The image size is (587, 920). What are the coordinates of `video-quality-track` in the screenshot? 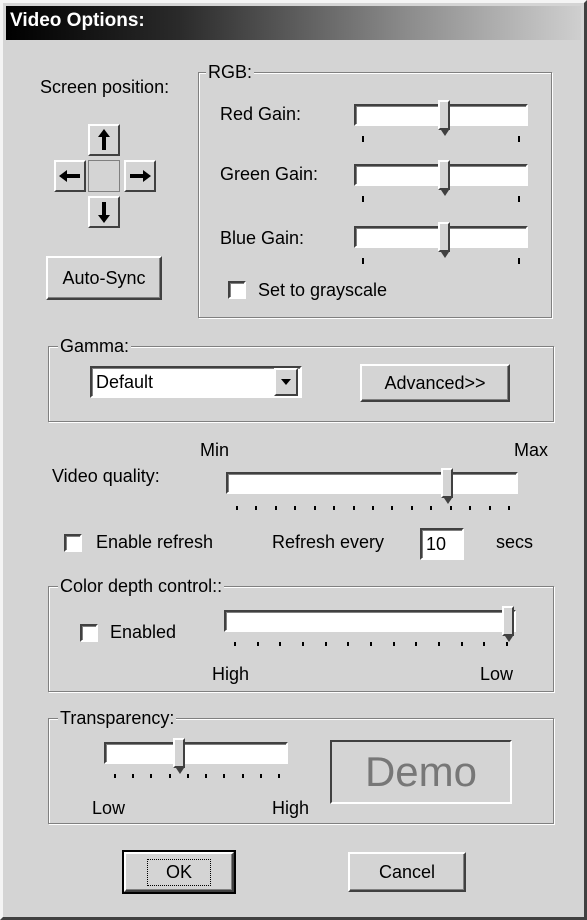 It's located at (372, 483).